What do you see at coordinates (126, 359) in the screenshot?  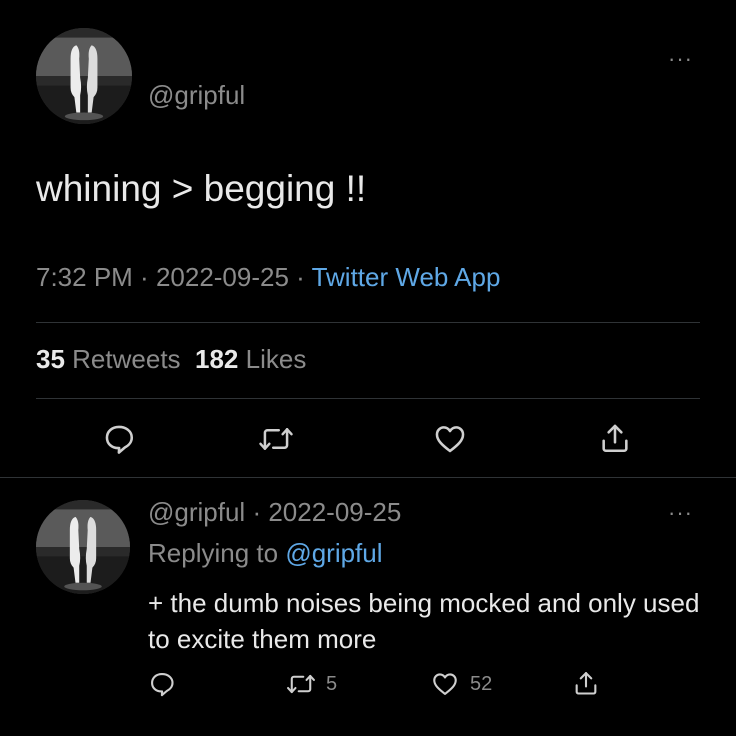 I see `retweets-label: Retweets` at bounding box center [126, 359].